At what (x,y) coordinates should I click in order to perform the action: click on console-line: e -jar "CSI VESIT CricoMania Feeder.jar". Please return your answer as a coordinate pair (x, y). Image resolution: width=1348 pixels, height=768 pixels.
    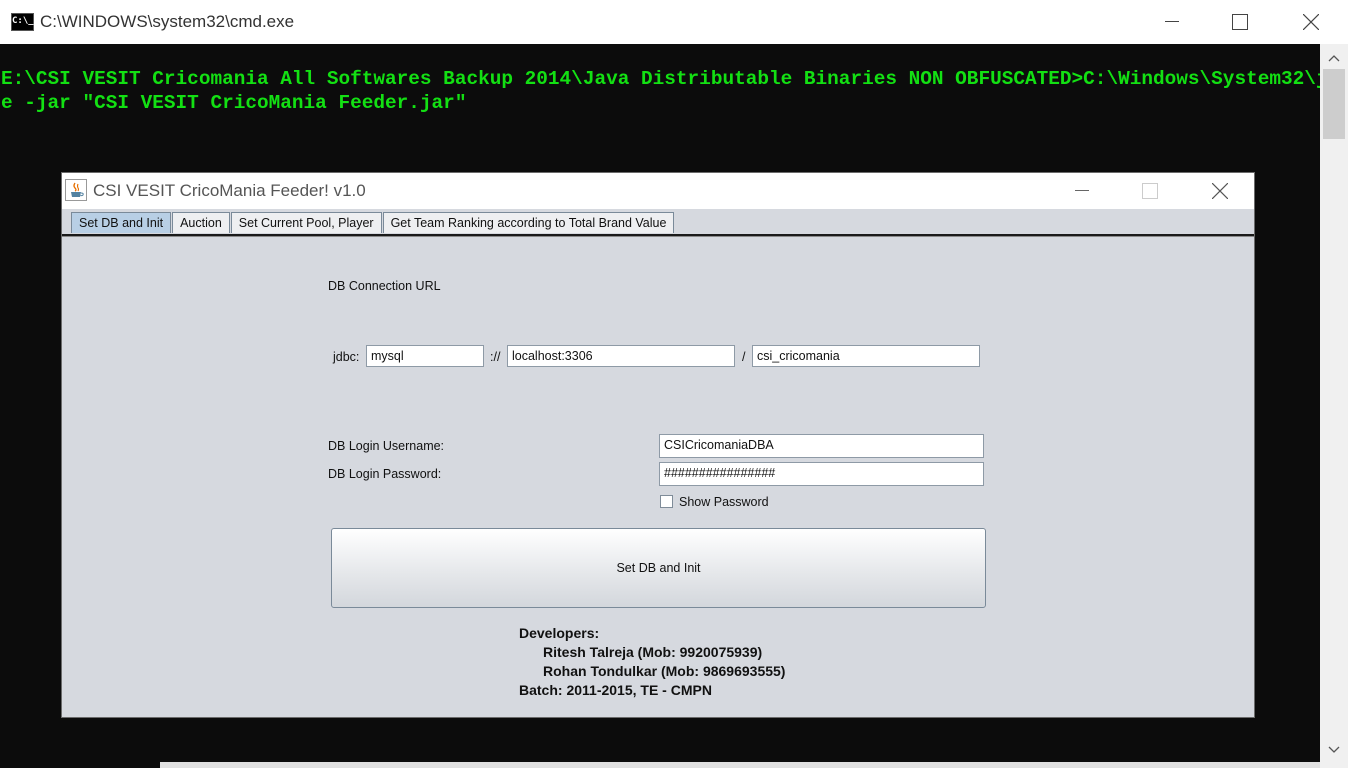
    Looking at the image, I should click on (234, 103).